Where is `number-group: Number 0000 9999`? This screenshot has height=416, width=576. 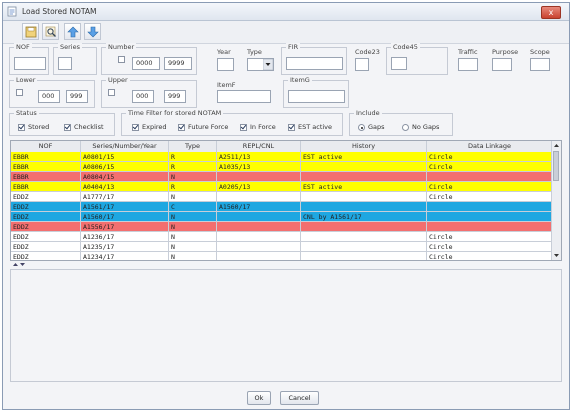
number-group: Number 0000 9999 is located at coordinates (149, 59).